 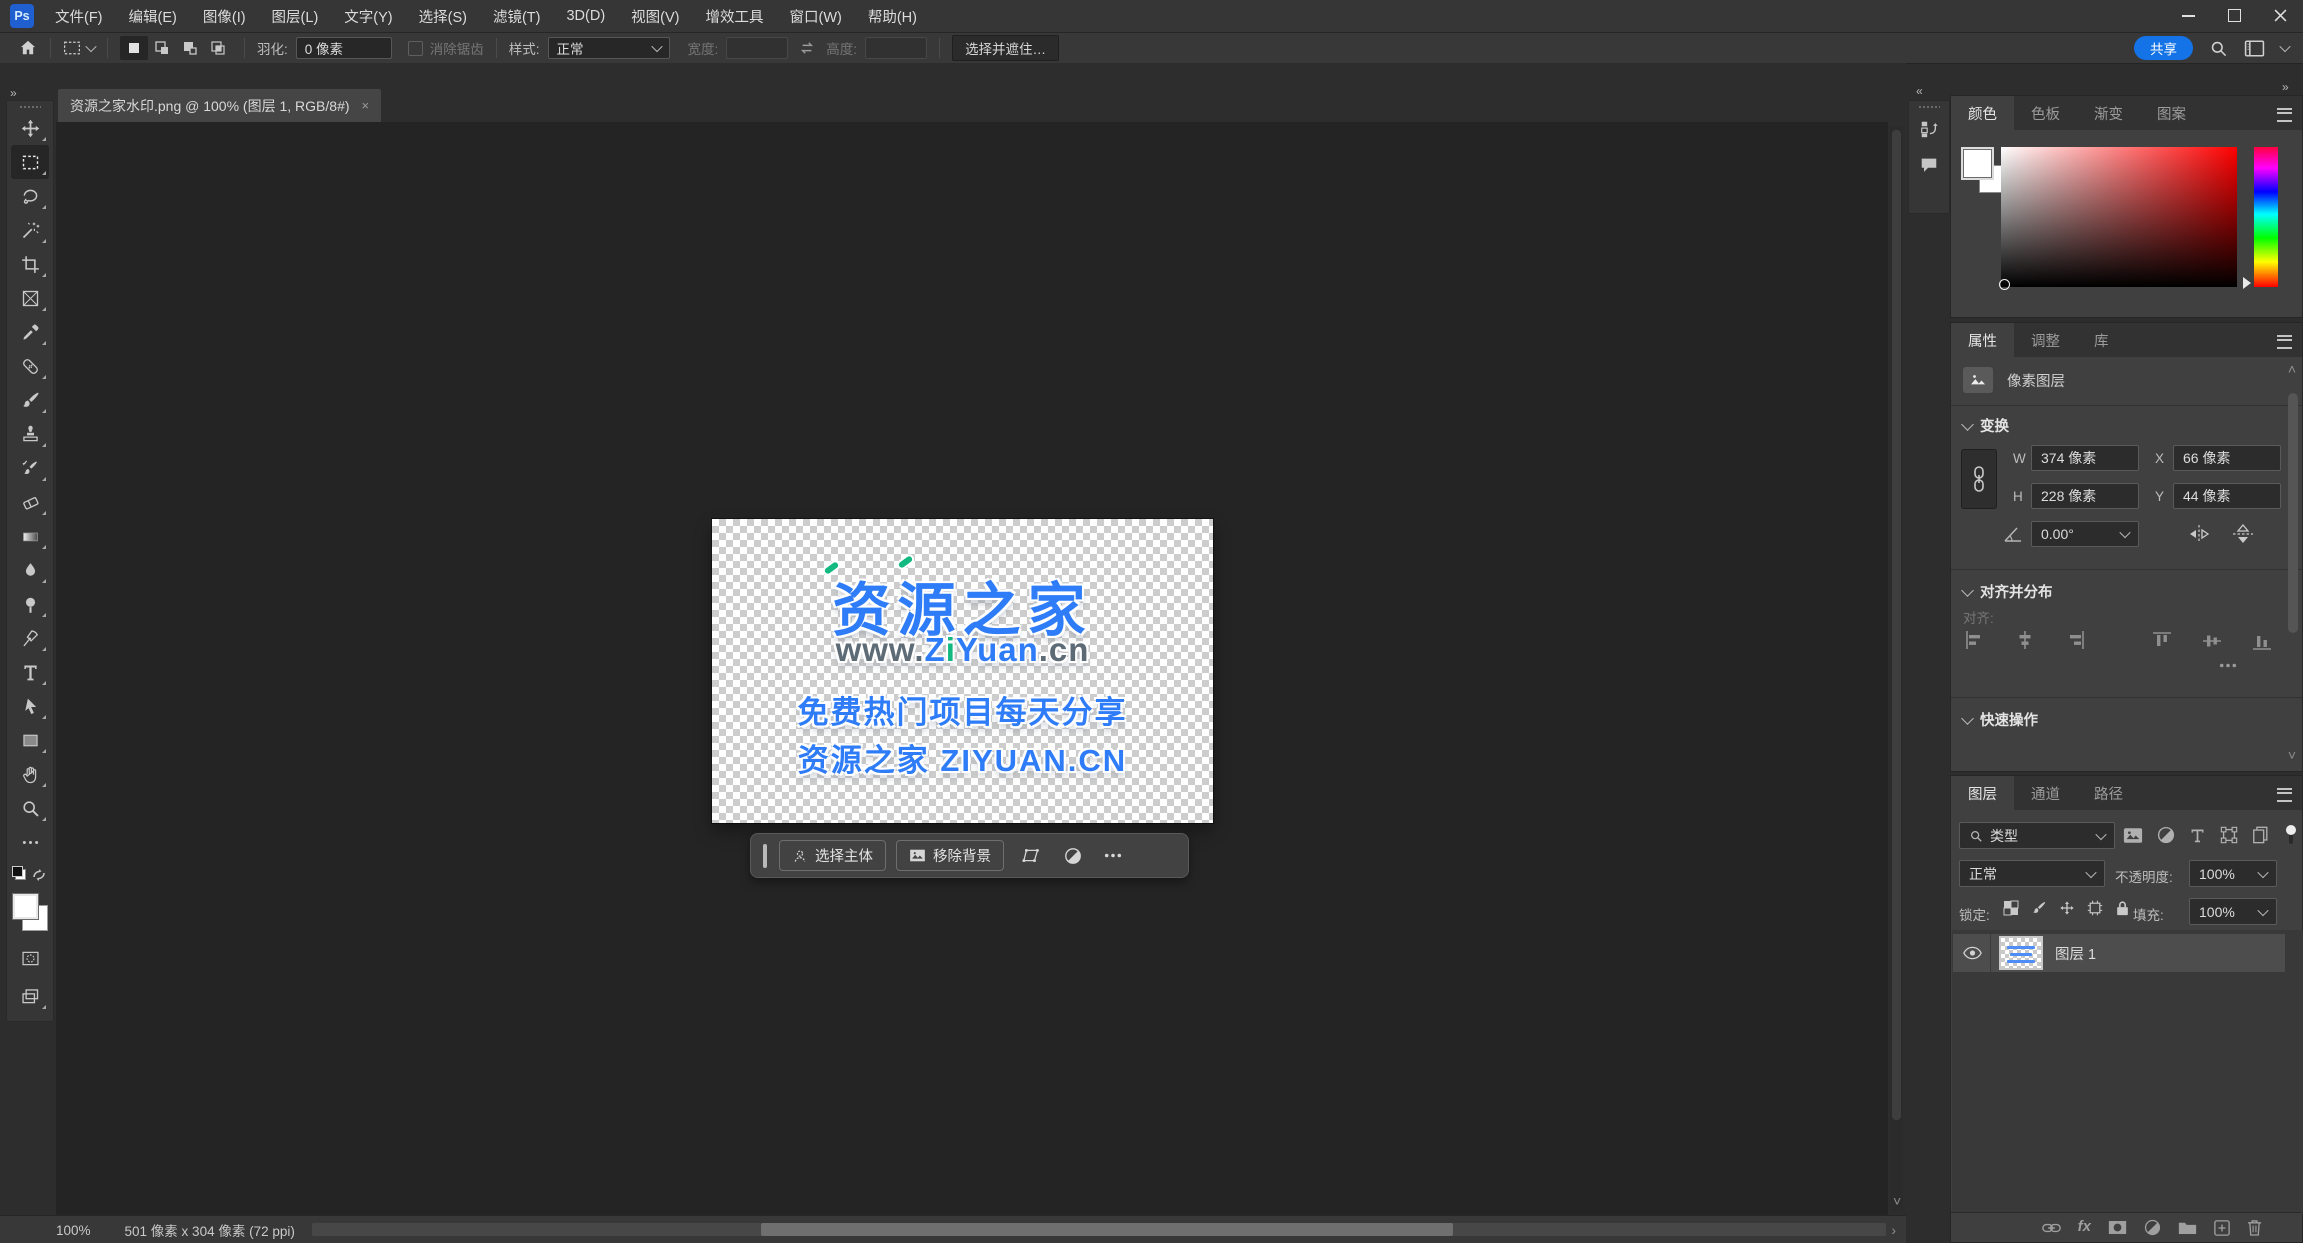 I want to click on x-input: 66 像素, so click(x=2227, y=458).